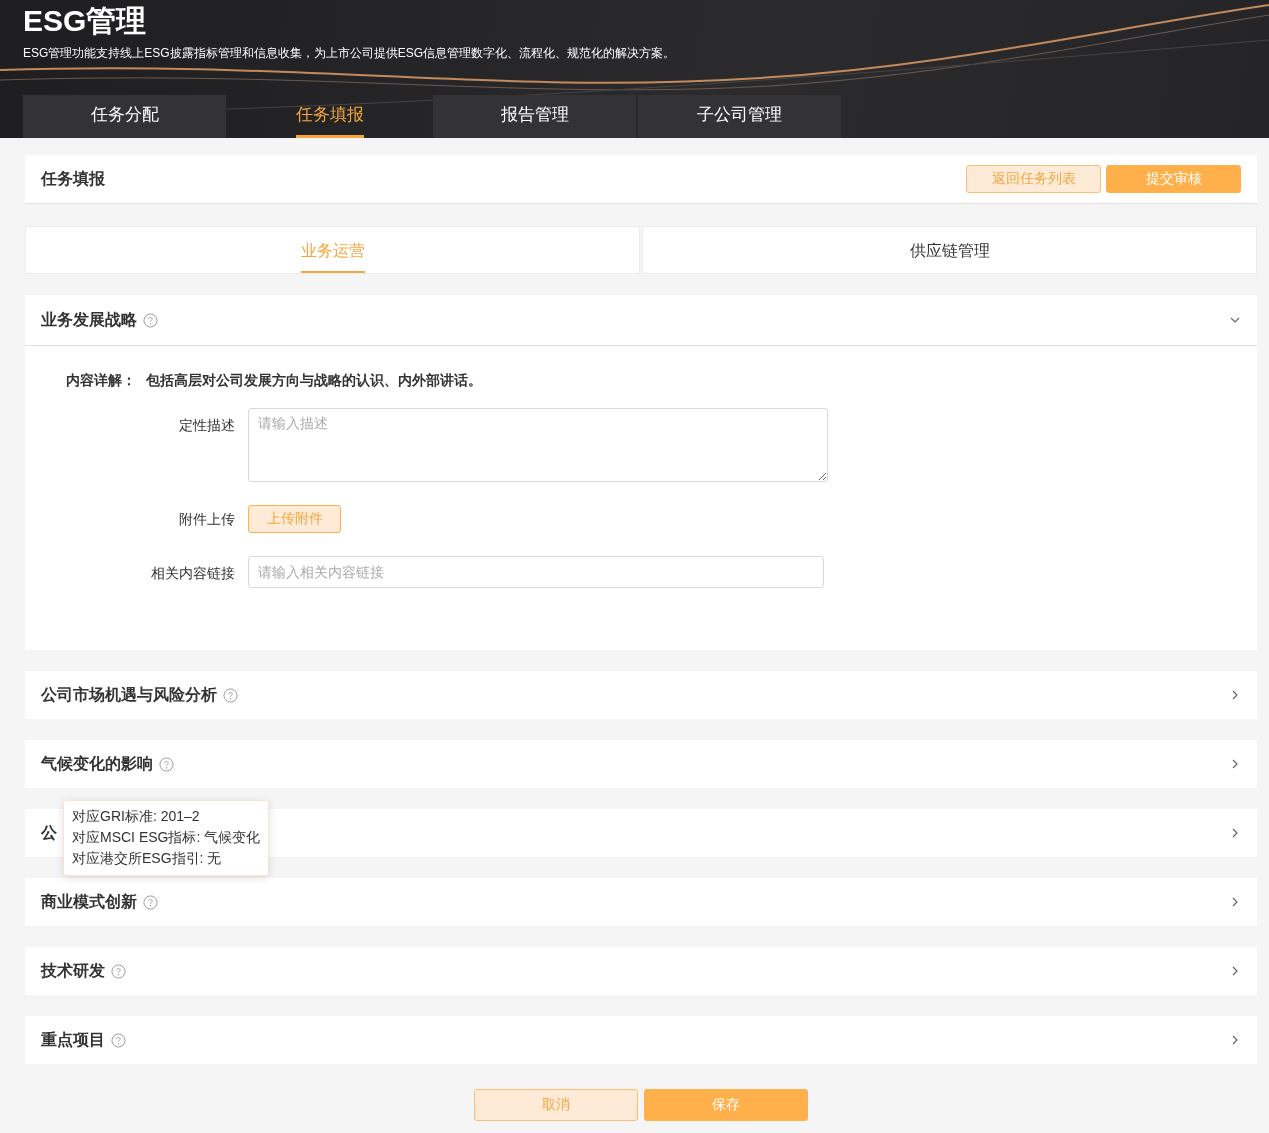  What do you see at coordinates (73, 971) in the screenshot?
I see `section-title: 技术研发` at bounding box center [73, 971].